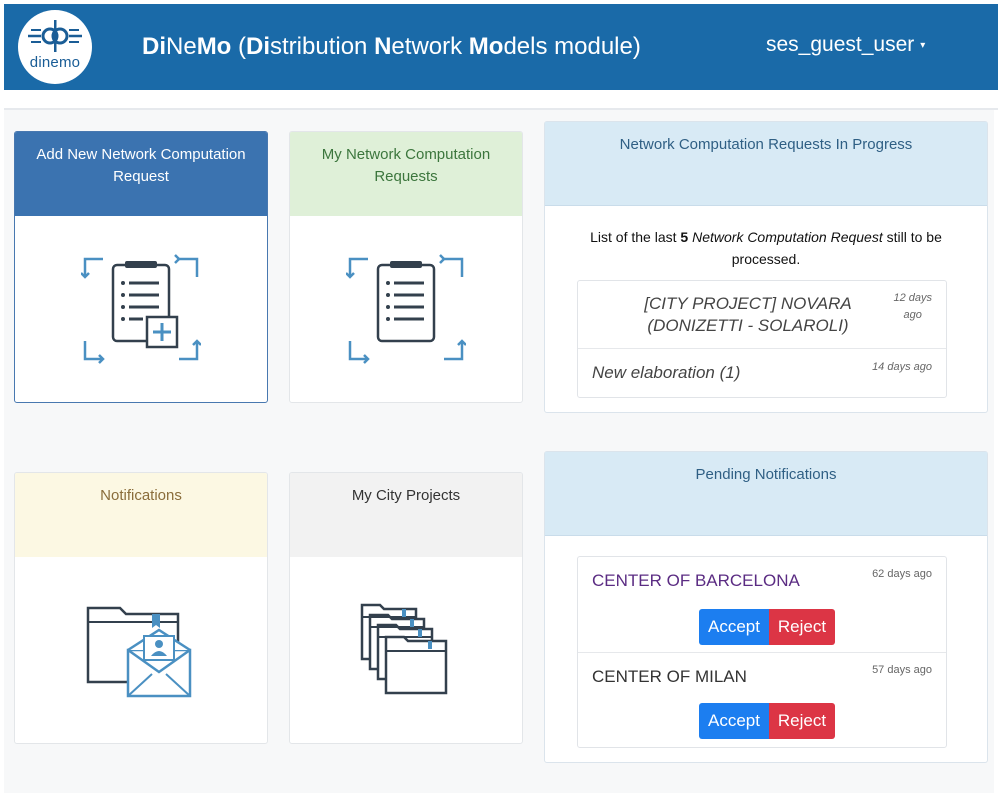  Describe the element at coordinates (696, 581) in the screenshot. I see `notification-link: CENTER OF BARCELONA` at that location.